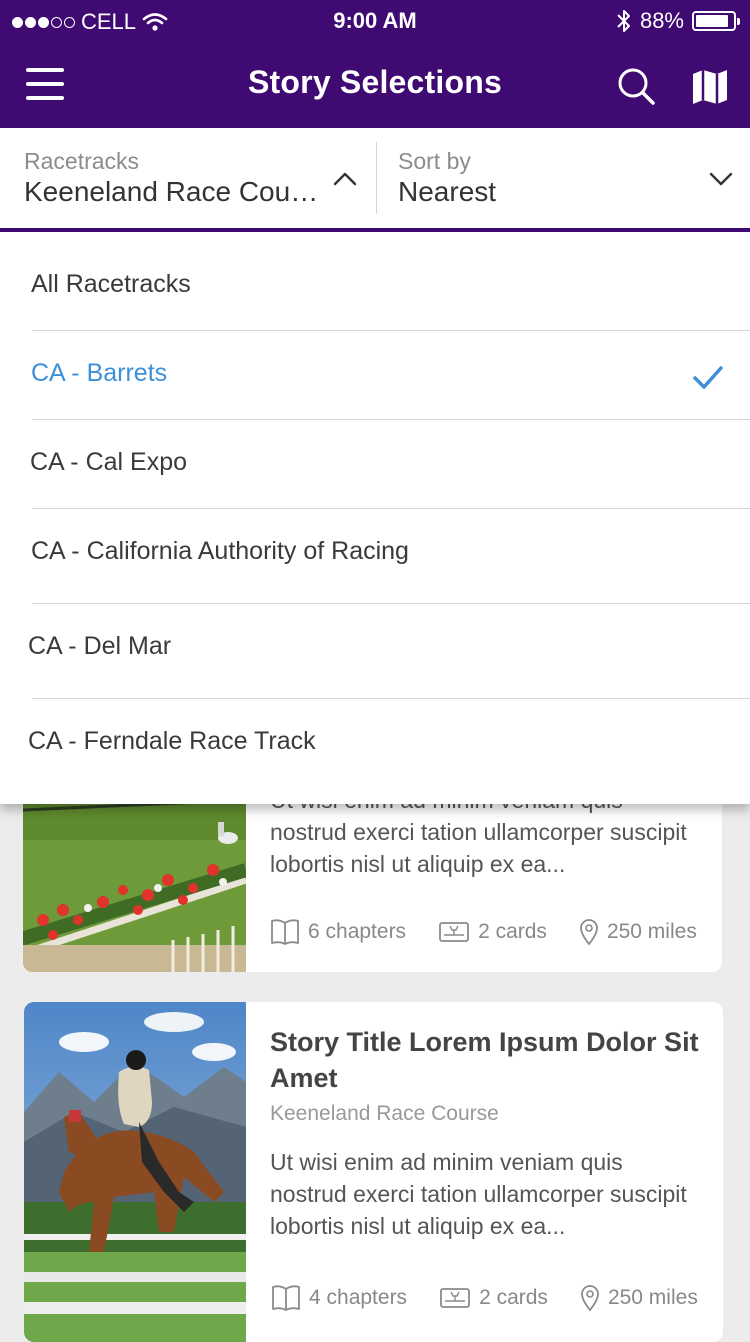 The height and width of the screenshot is (1342, 750). Describe the element at coordinates (375, 751) in the screenshot. I see `dropdown-option: CA - Ferndale Race Track` at that location.